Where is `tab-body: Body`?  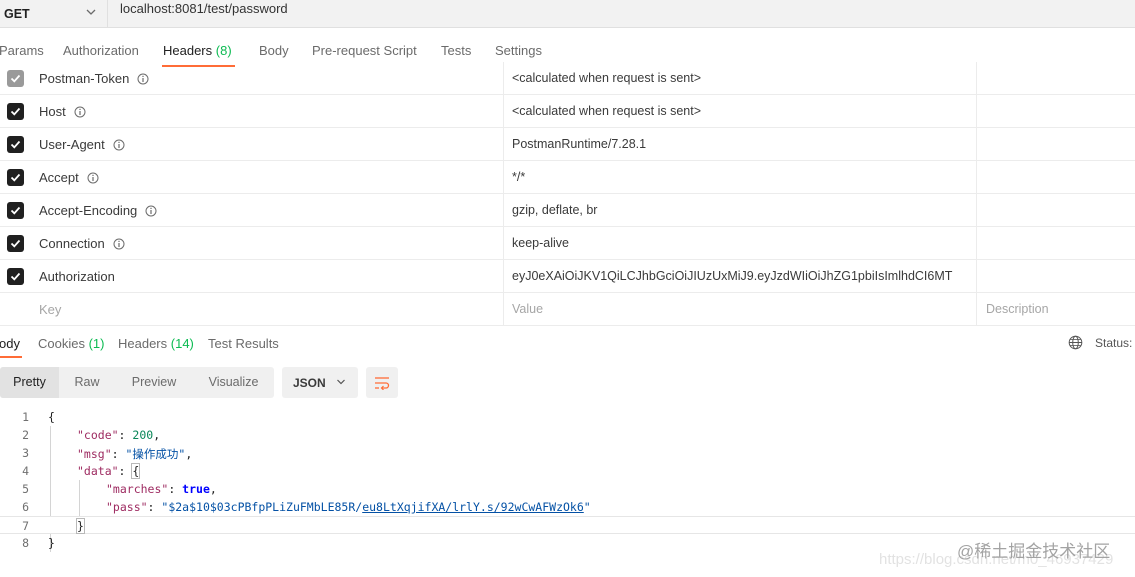 tab-body: Body is located at coordinates (274, 50).